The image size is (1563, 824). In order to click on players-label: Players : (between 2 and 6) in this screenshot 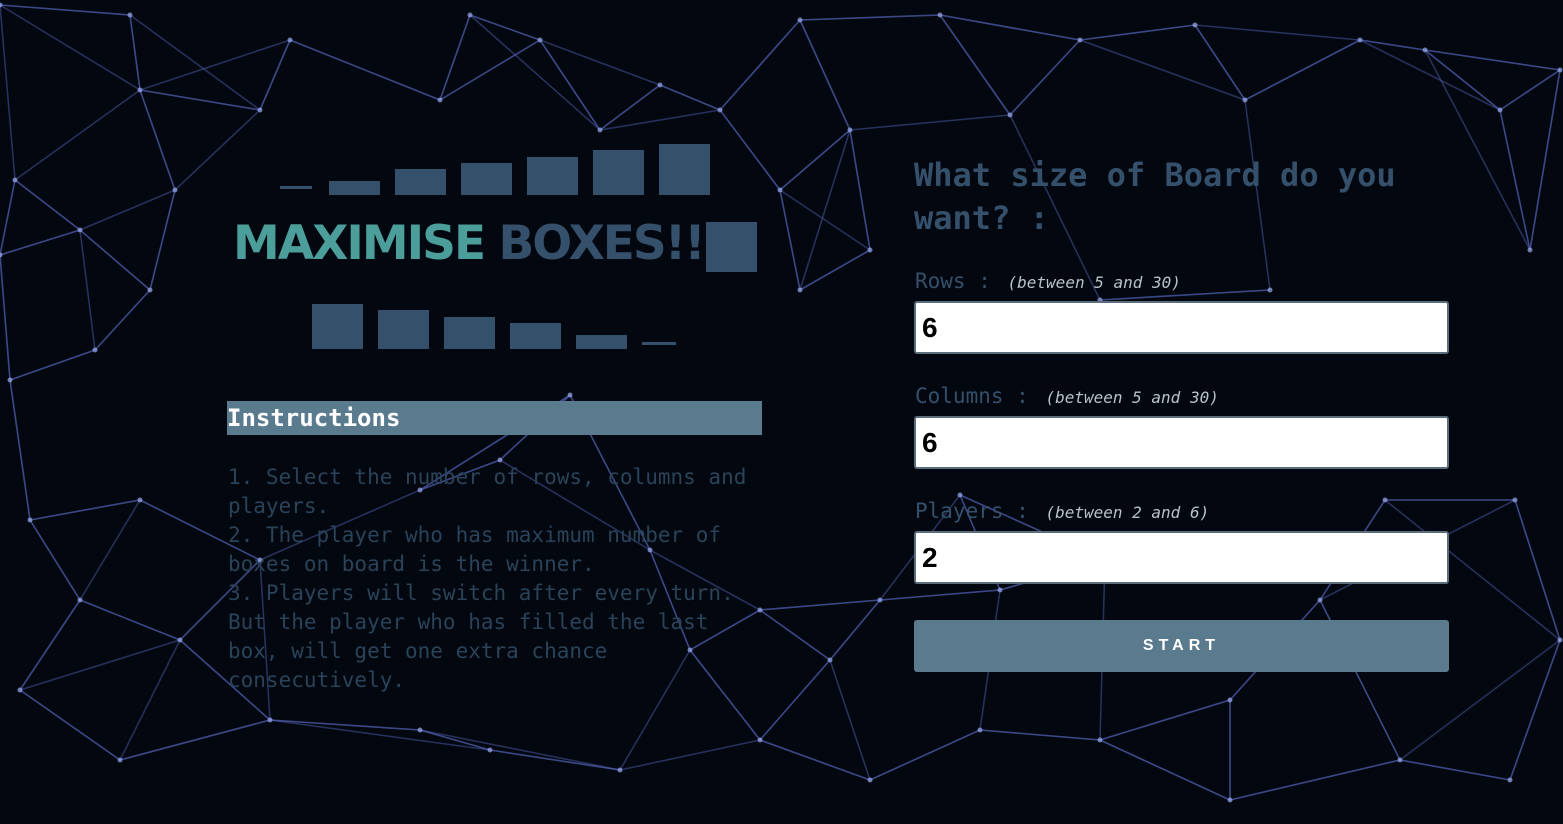, I will do `click(1062, 511)`.